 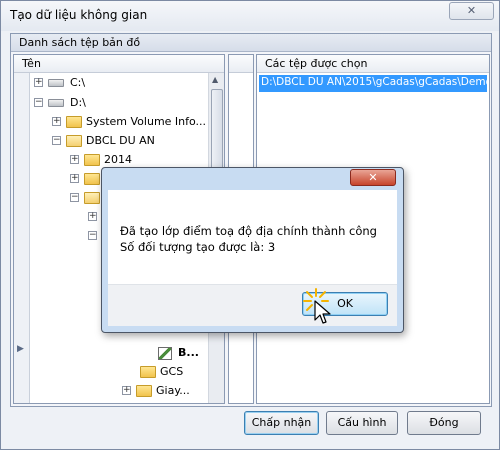 What do you see at coordinates (241, 64) in the screenshot?
I see `middle-column-header` at bounding box center [241, 64].